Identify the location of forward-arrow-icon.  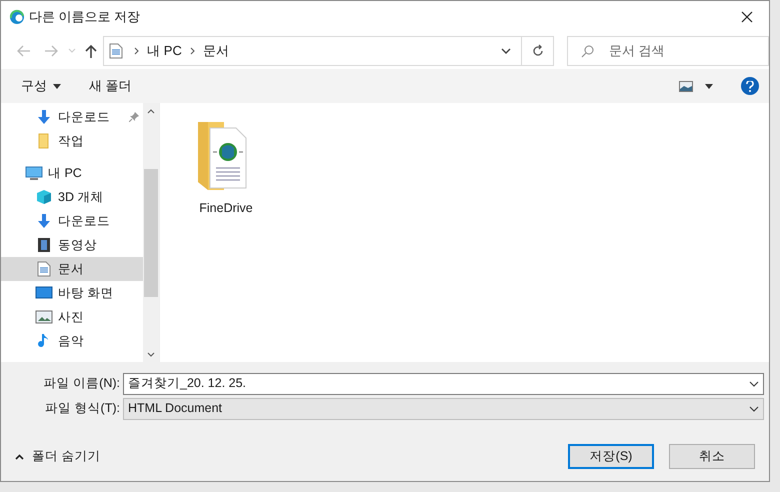
(51, 50).